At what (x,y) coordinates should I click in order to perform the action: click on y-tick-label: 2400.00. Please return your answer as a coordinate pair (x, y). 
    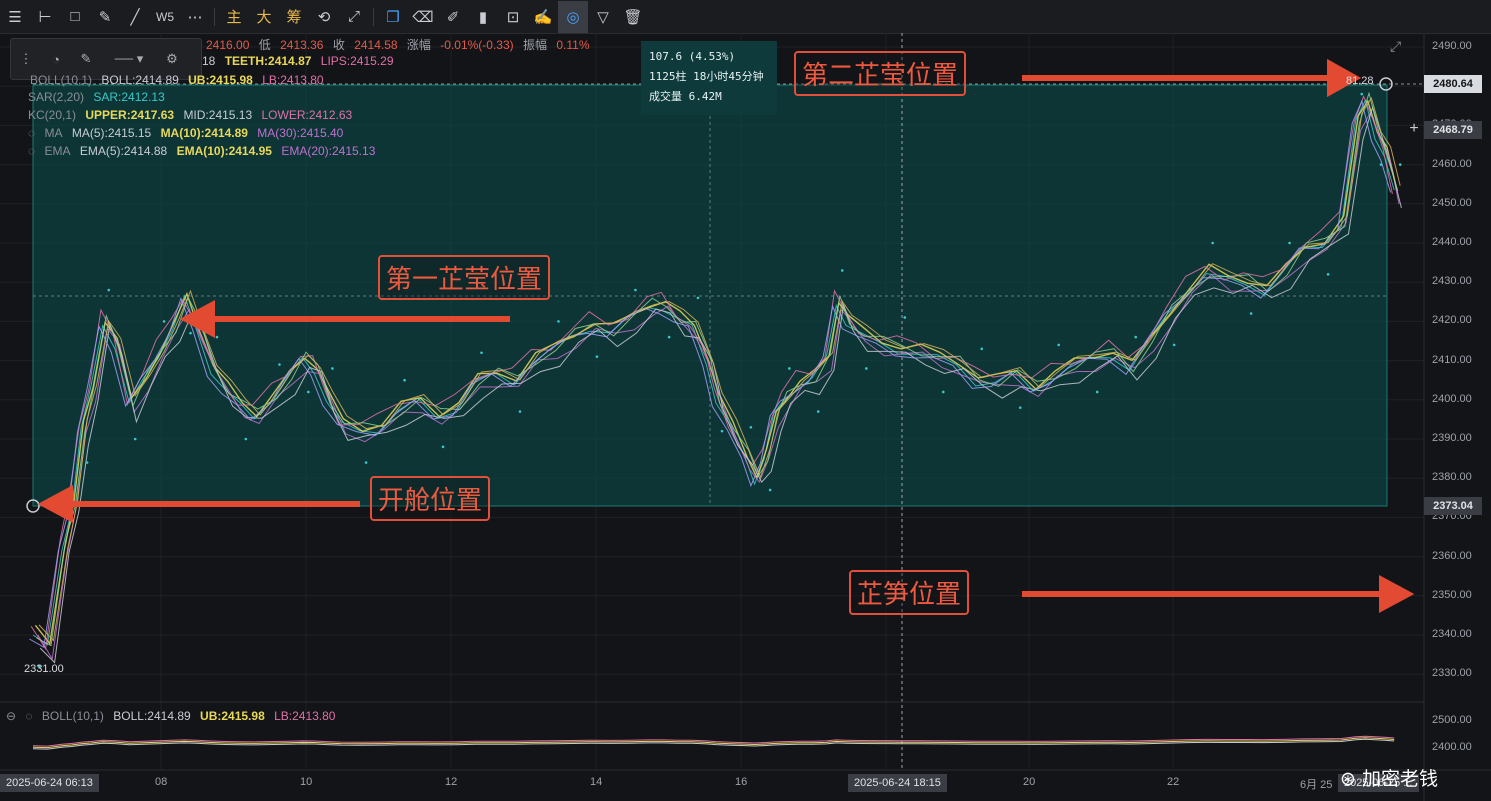
    Looking at the image, I should click on (1452, 398).